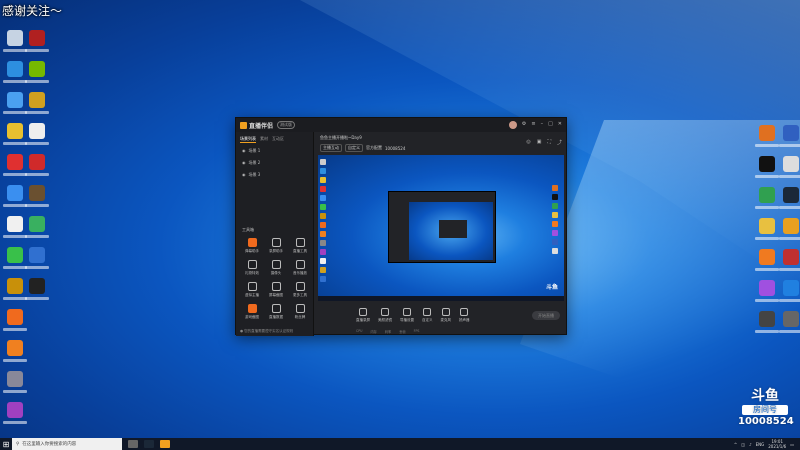 The width and height of the screenshot is (800, 450). What do you see at coordinates (276, 246) in the screenshot?
I see `tool-item: 录屏助手` at bounding box center [276, 246].